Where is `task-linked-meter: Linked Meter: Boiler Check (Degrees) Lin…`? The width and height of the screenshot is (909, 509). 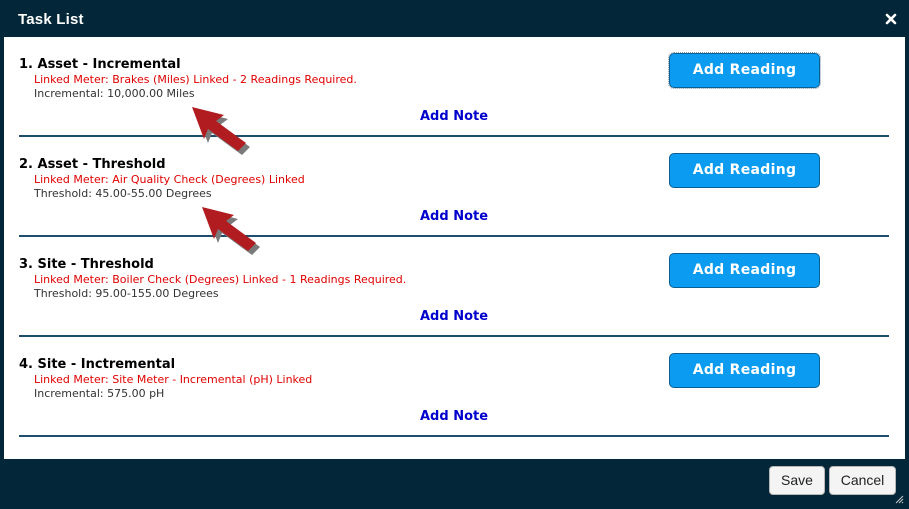
task-linked-meter: Linked Meter: Boiler Check (Degrees) Lin… is located at coordinates (220, 279).